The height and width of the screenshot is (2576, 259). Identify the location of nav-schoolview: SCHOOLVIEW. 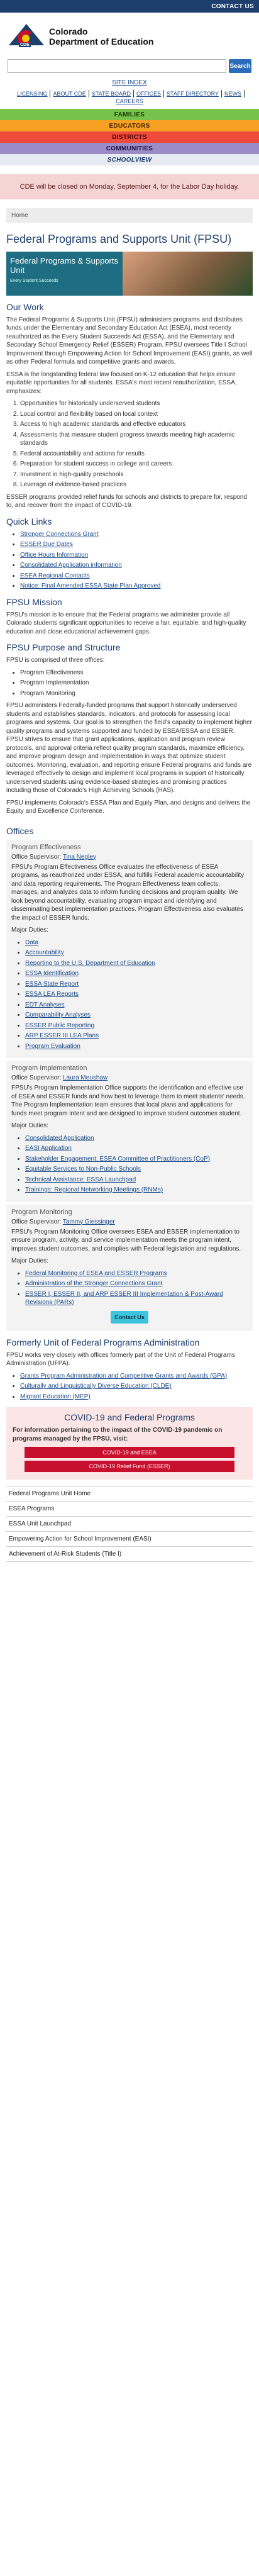
(129, 159).